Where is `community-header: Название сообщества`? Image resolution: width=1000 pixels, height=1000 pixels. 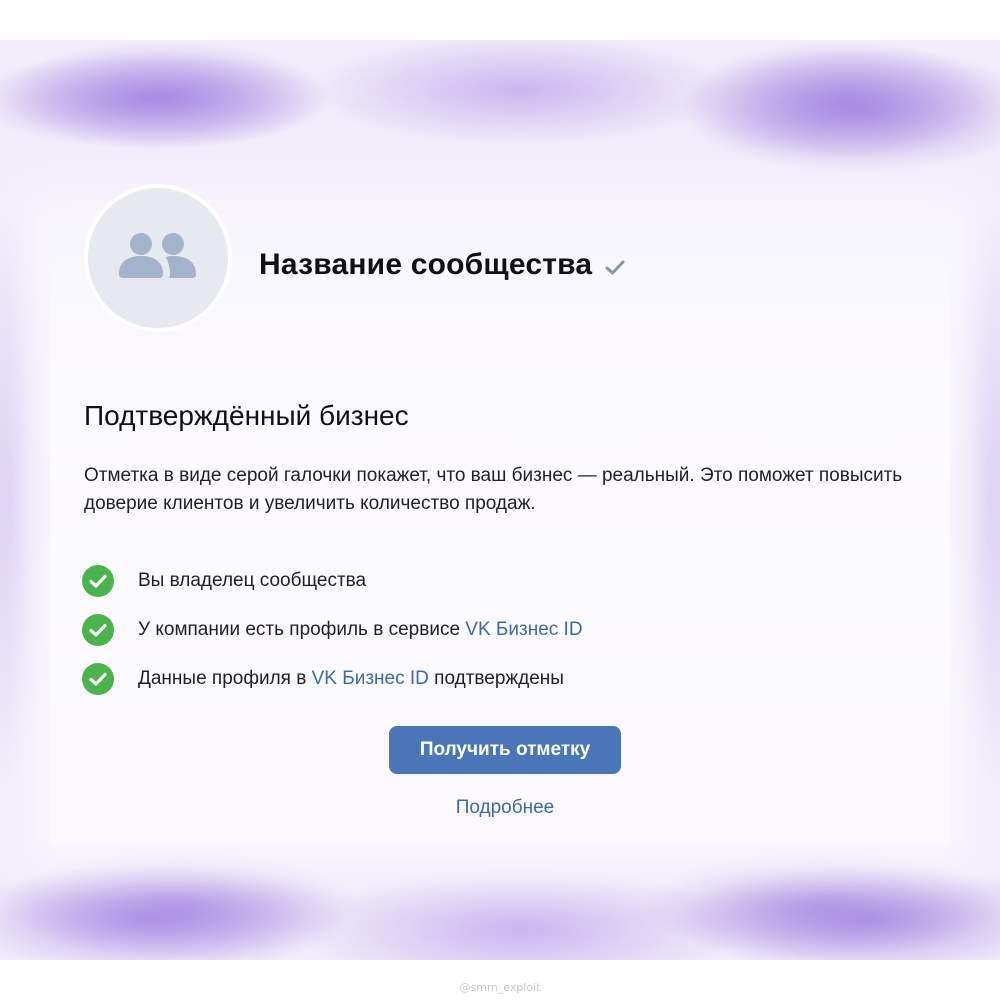 community-header: Название сообщества is located at coordinates (443, 265).